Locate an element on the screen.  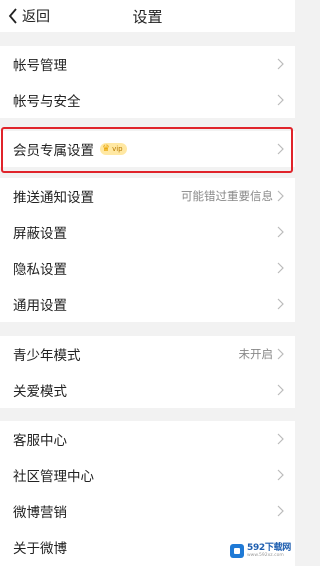
settings-row-push-notifications: 推送通知设置 可能错过重要信息 is located at coordinates (147, 196).